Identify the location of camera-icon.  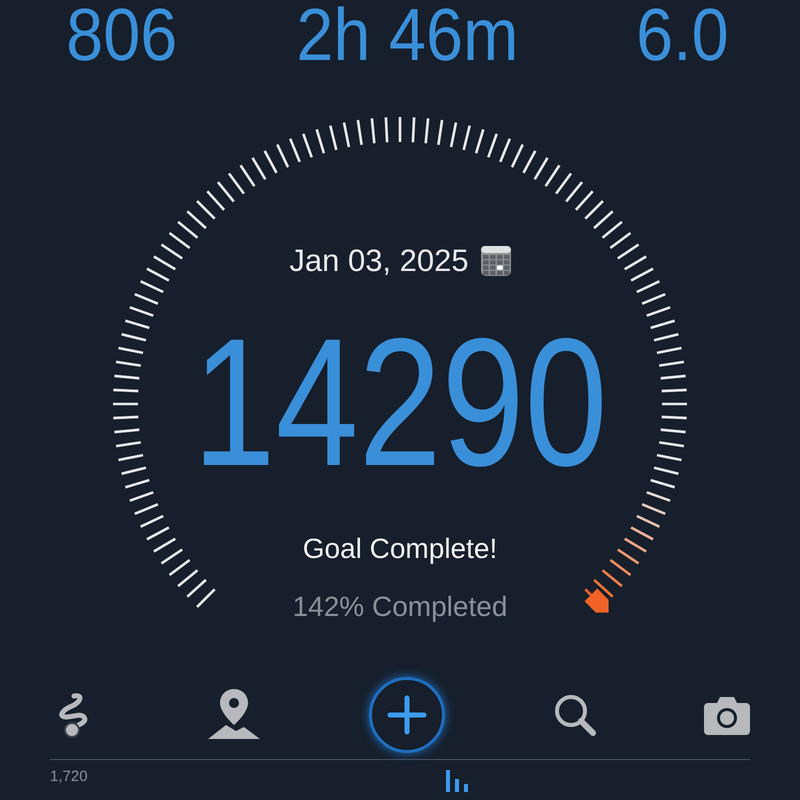
(727, 715).